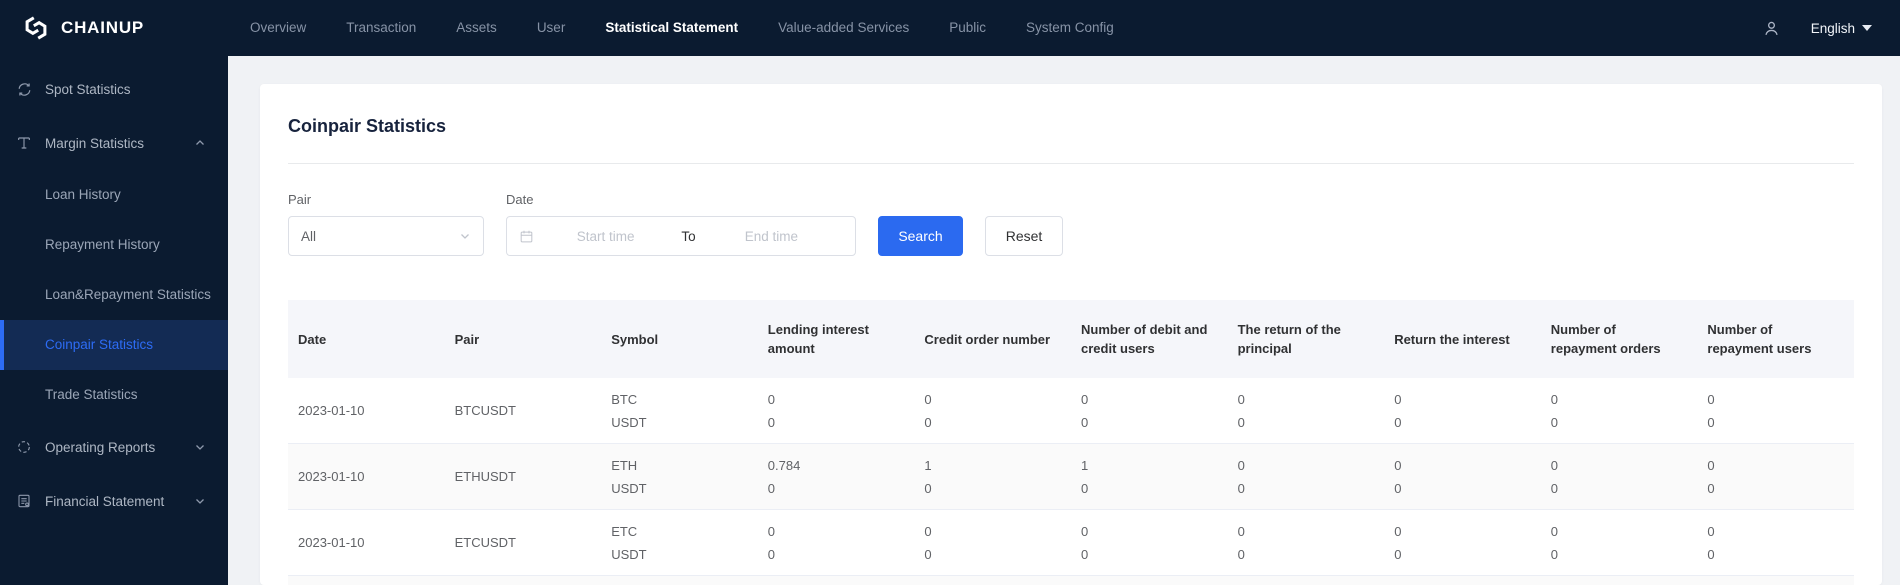  What do you see at coordinates (105, 501) in the screenshot?
I see `sidebar-item-label: Financial Statement` at bounding box center [105, 501].